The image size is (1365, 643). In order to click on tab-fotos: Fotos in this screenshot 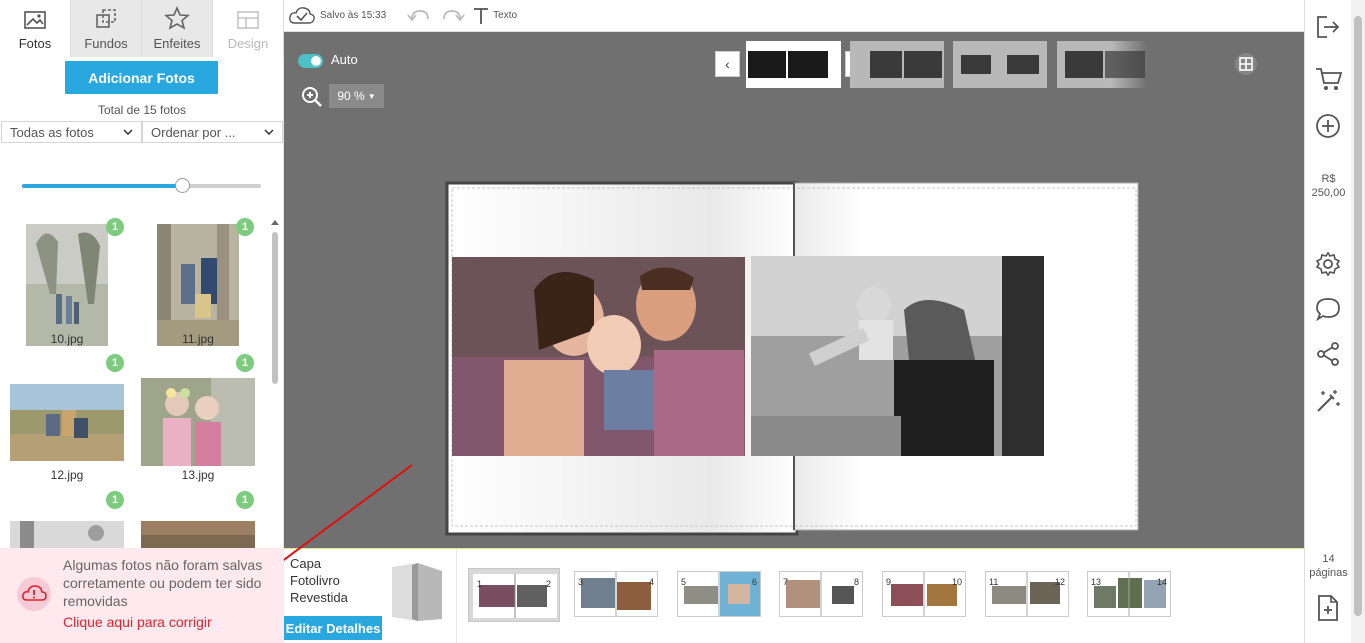, I will do `click(35, 28)`.